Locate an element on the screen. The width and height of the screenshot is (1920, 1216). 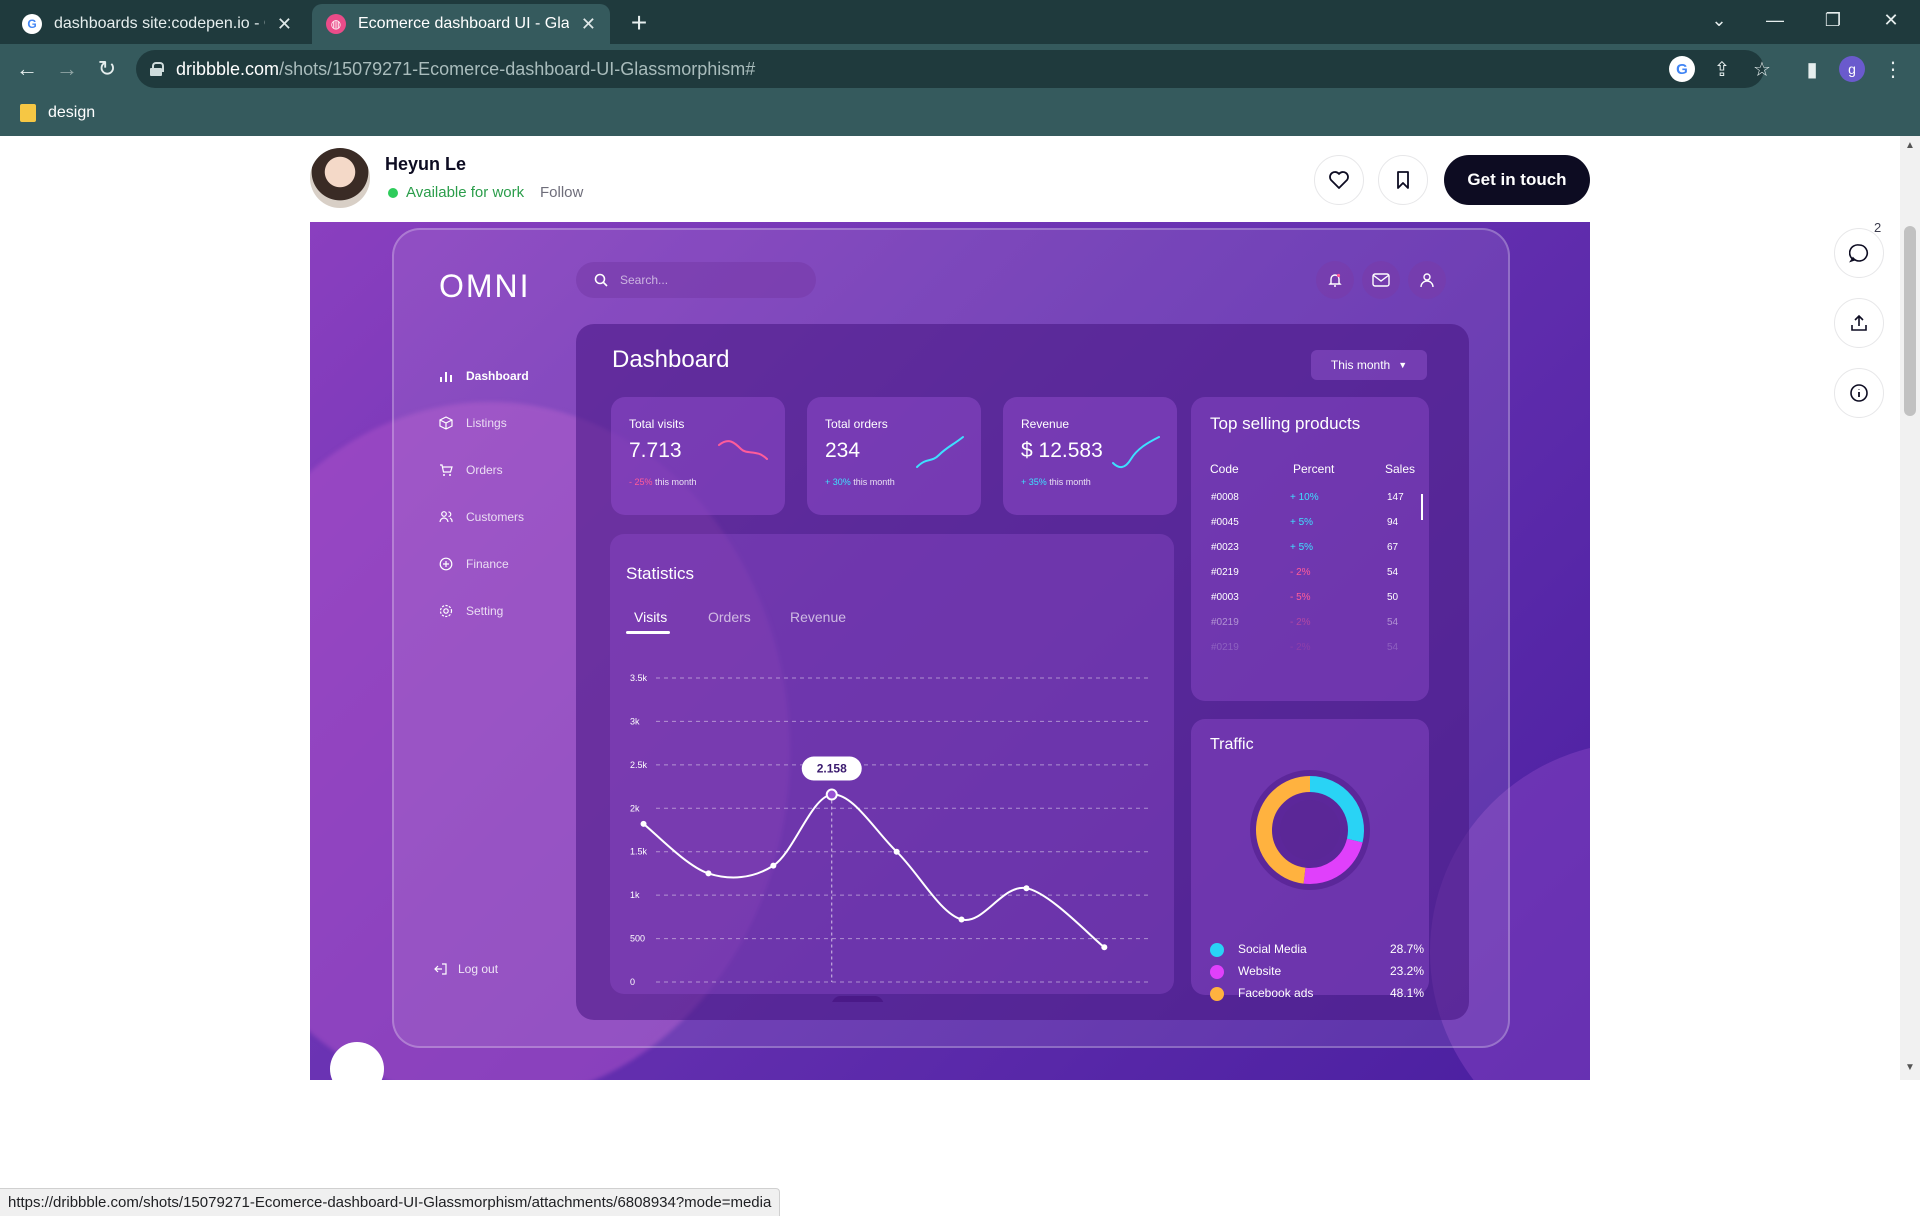
x-tick-label: 13 Dec is located at coordinates (663, 1001).